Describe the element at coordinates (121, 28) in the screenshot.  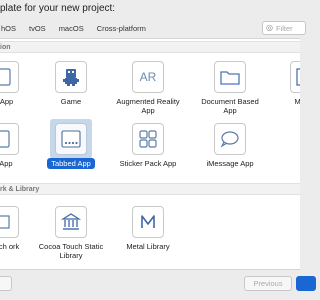
I see `tab-cross-platform: Cross-platform` at that location.